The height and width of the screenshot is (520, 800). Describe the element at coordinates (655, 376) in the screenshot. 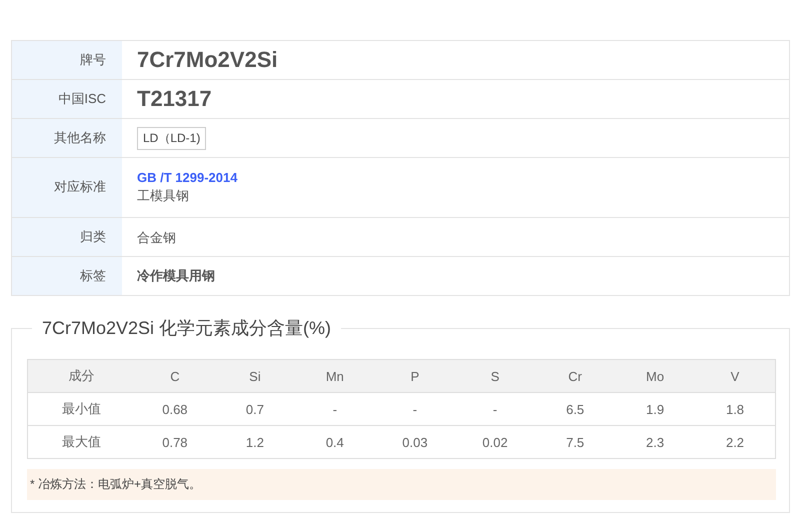

I see `column-header: Mo` at that location.